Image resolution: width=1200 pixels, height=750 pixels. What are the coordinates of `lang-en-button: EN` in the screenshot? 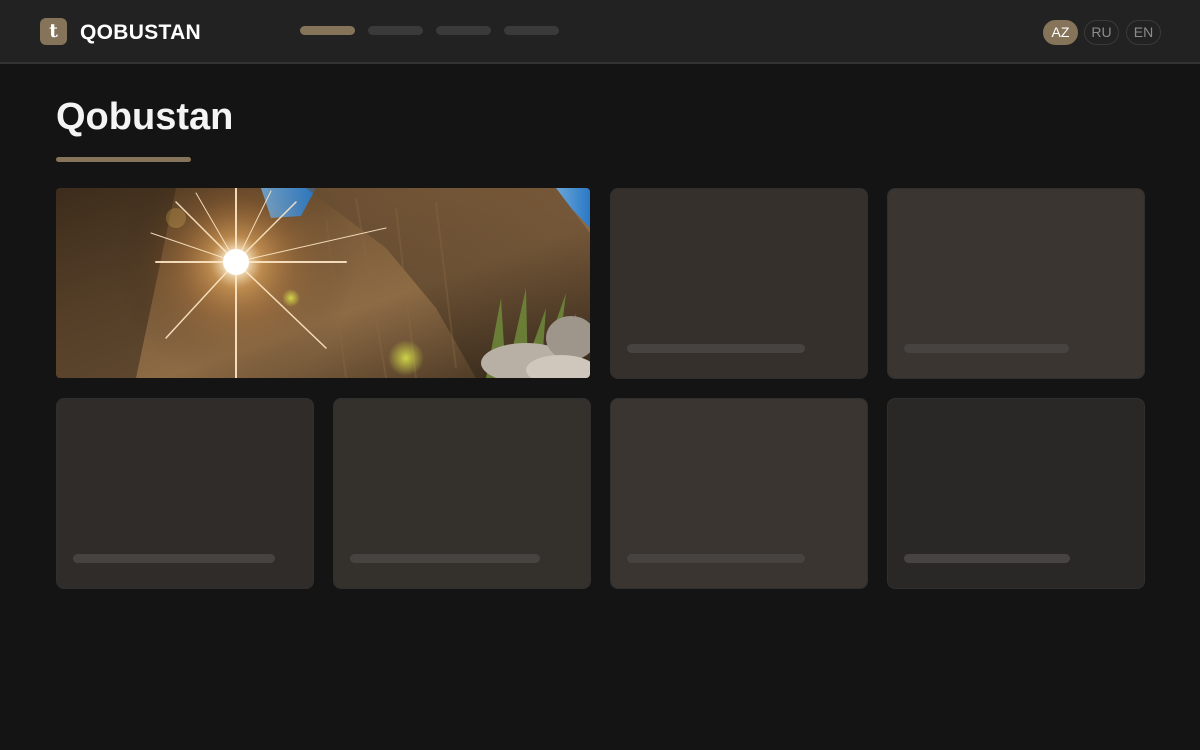 It's located at (1143, 32).